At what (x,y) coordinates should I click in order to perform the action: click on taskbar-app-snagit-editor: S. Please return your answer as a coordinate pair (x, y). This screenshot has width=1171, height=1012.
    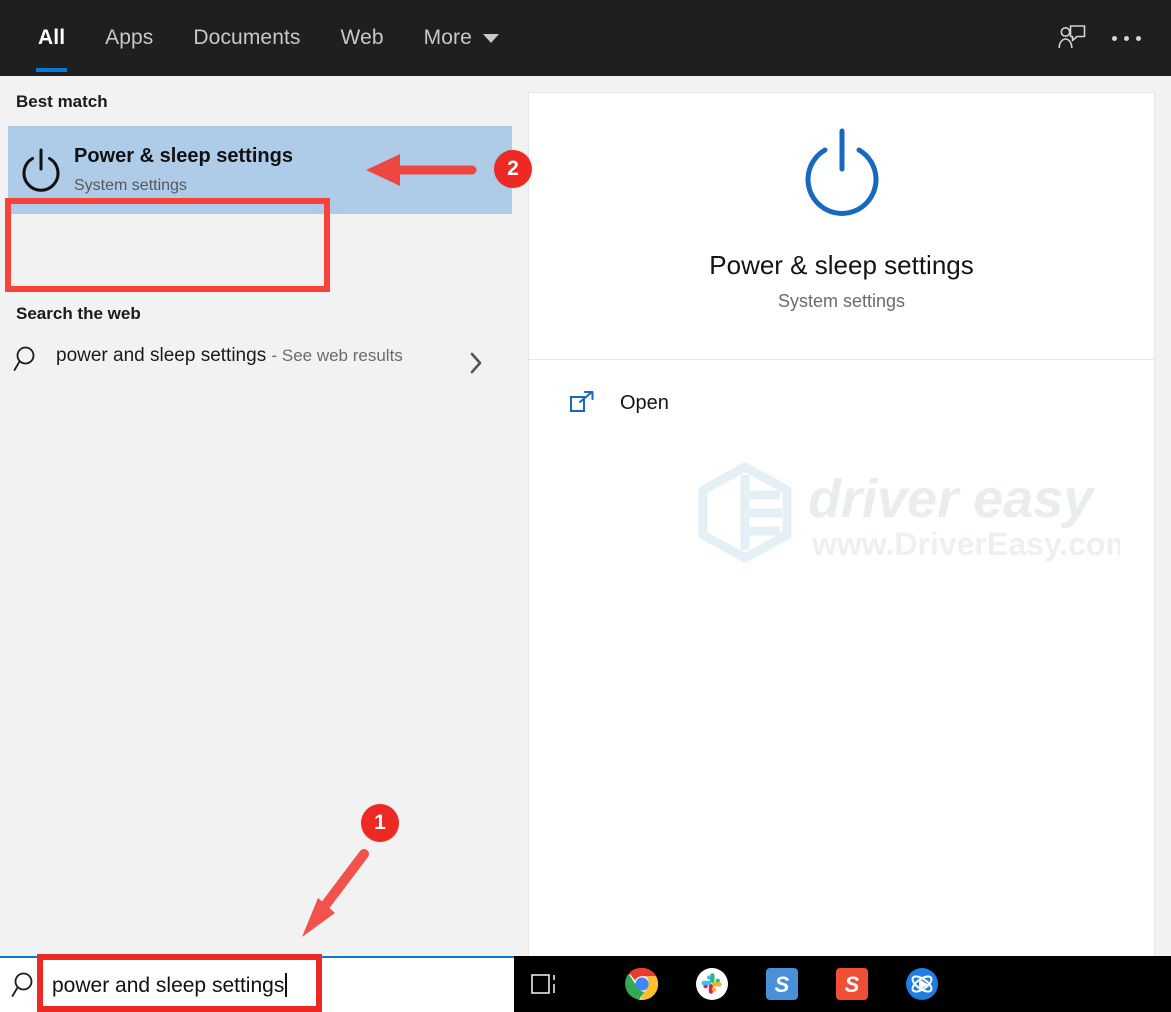
    Looking at the image, I should click on (782, 984).